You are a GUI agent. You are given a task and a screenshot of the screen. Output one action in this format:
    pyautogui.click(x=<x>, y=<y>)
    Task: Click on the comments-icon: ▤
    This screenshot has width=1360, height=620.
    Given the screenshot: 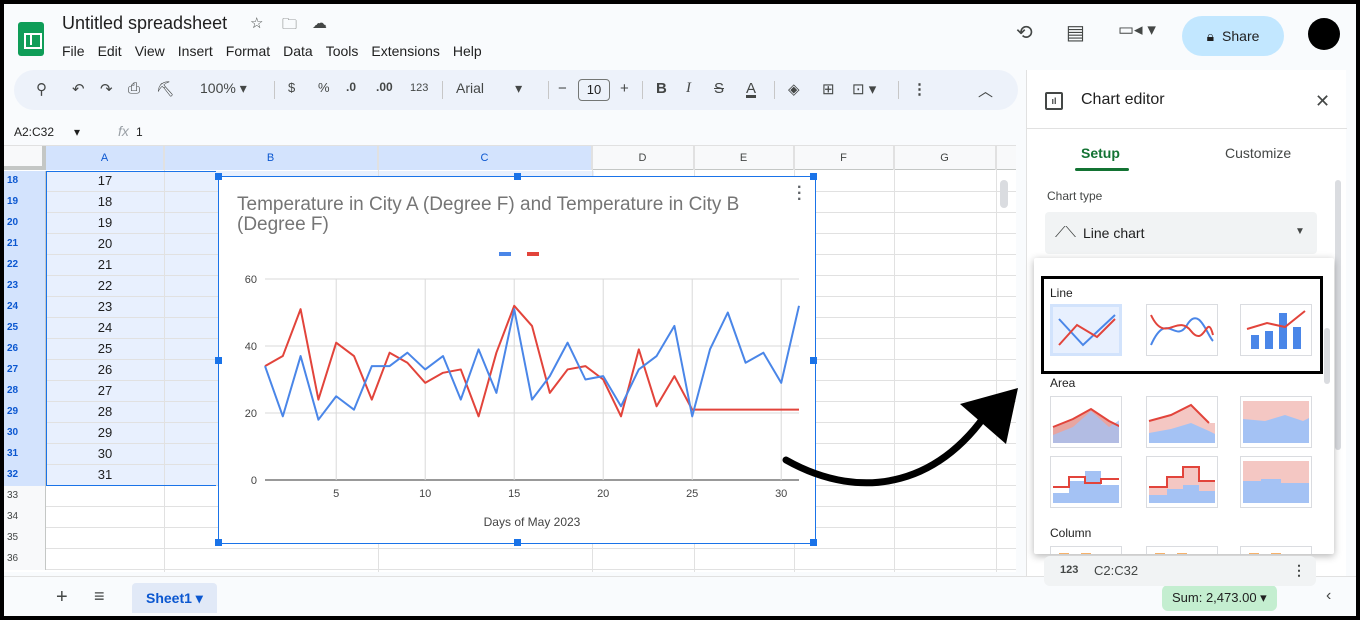 What is the action you would take?
    pyautogui.click(x=1075, y=32)
    